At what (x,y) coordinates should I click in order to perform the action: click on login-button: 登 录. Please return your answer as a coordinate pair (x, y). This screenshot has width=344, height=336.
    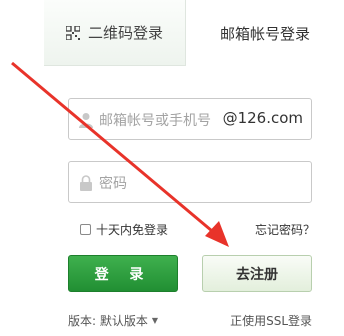
    Looking at the image, I should click on (123, 273).